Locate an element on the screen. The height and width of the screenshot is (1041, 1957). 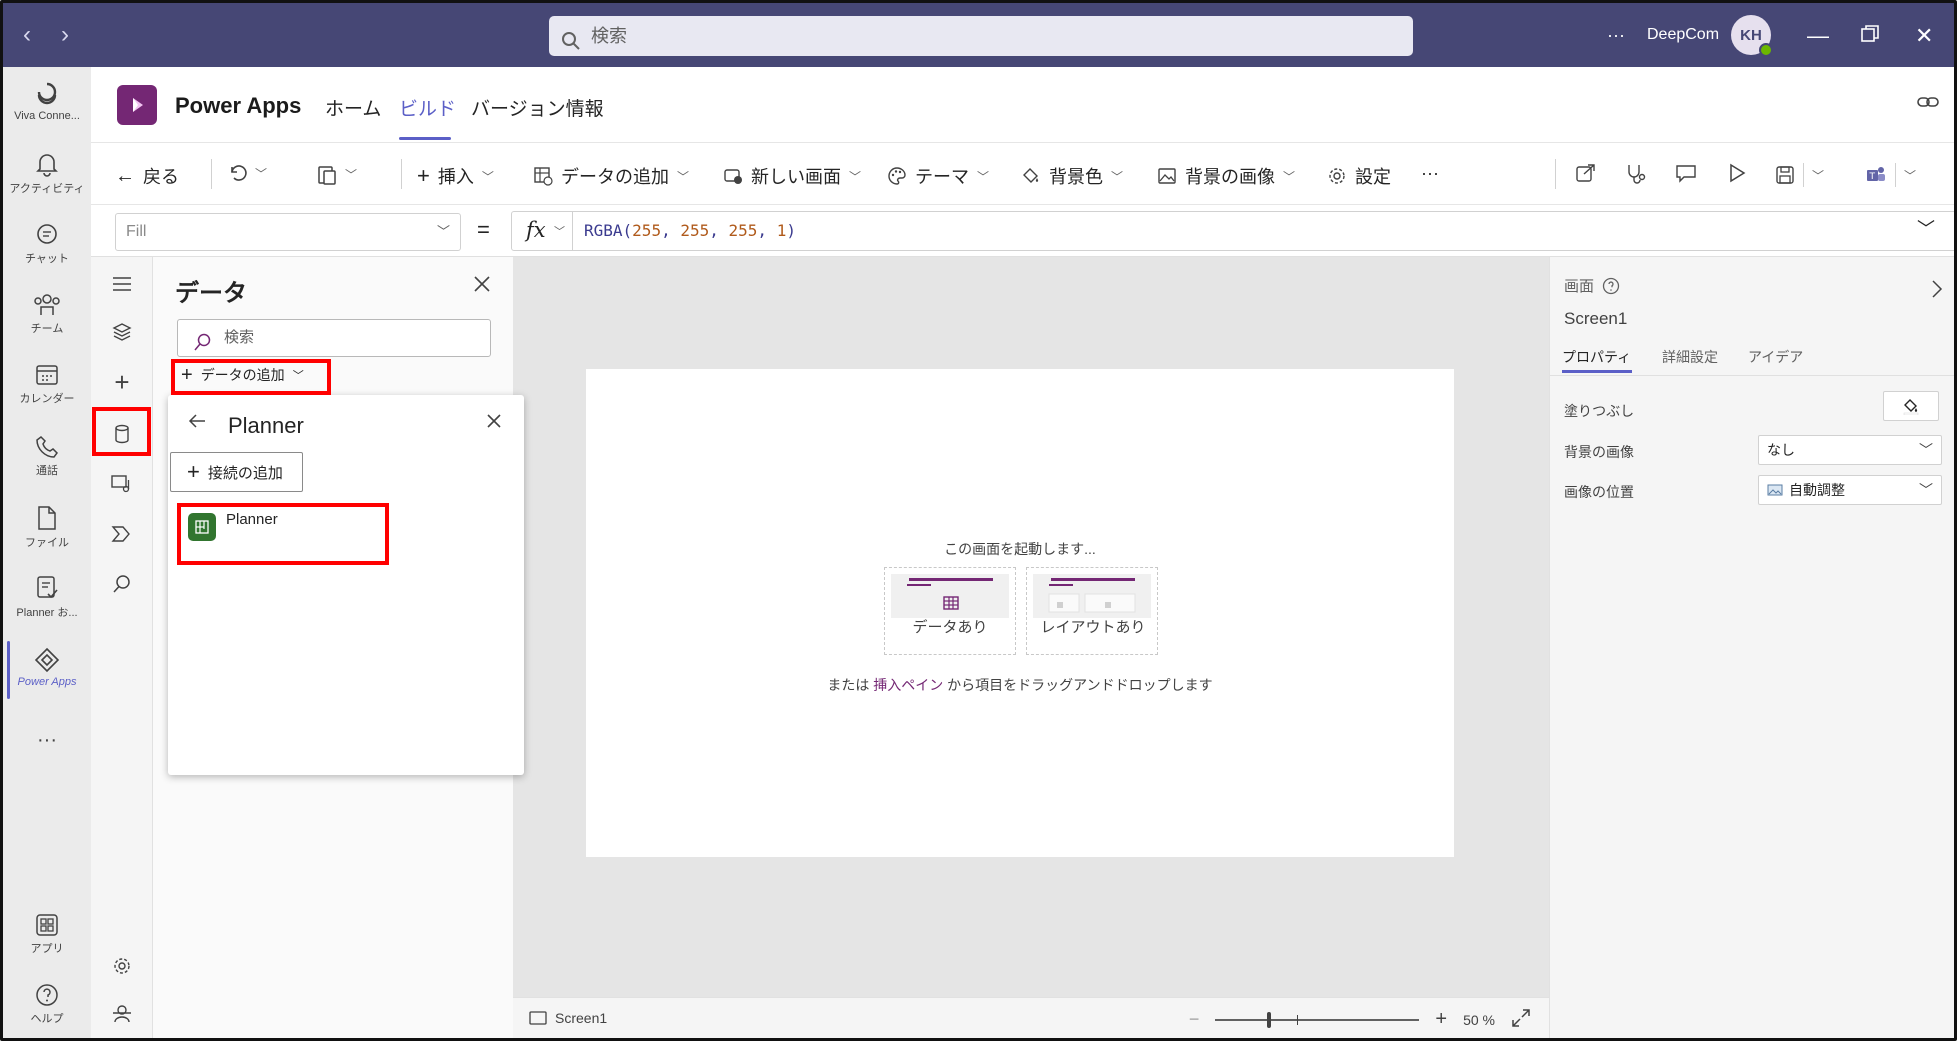
tab-properties: プロパティ is located at coordinates (1596, 357).